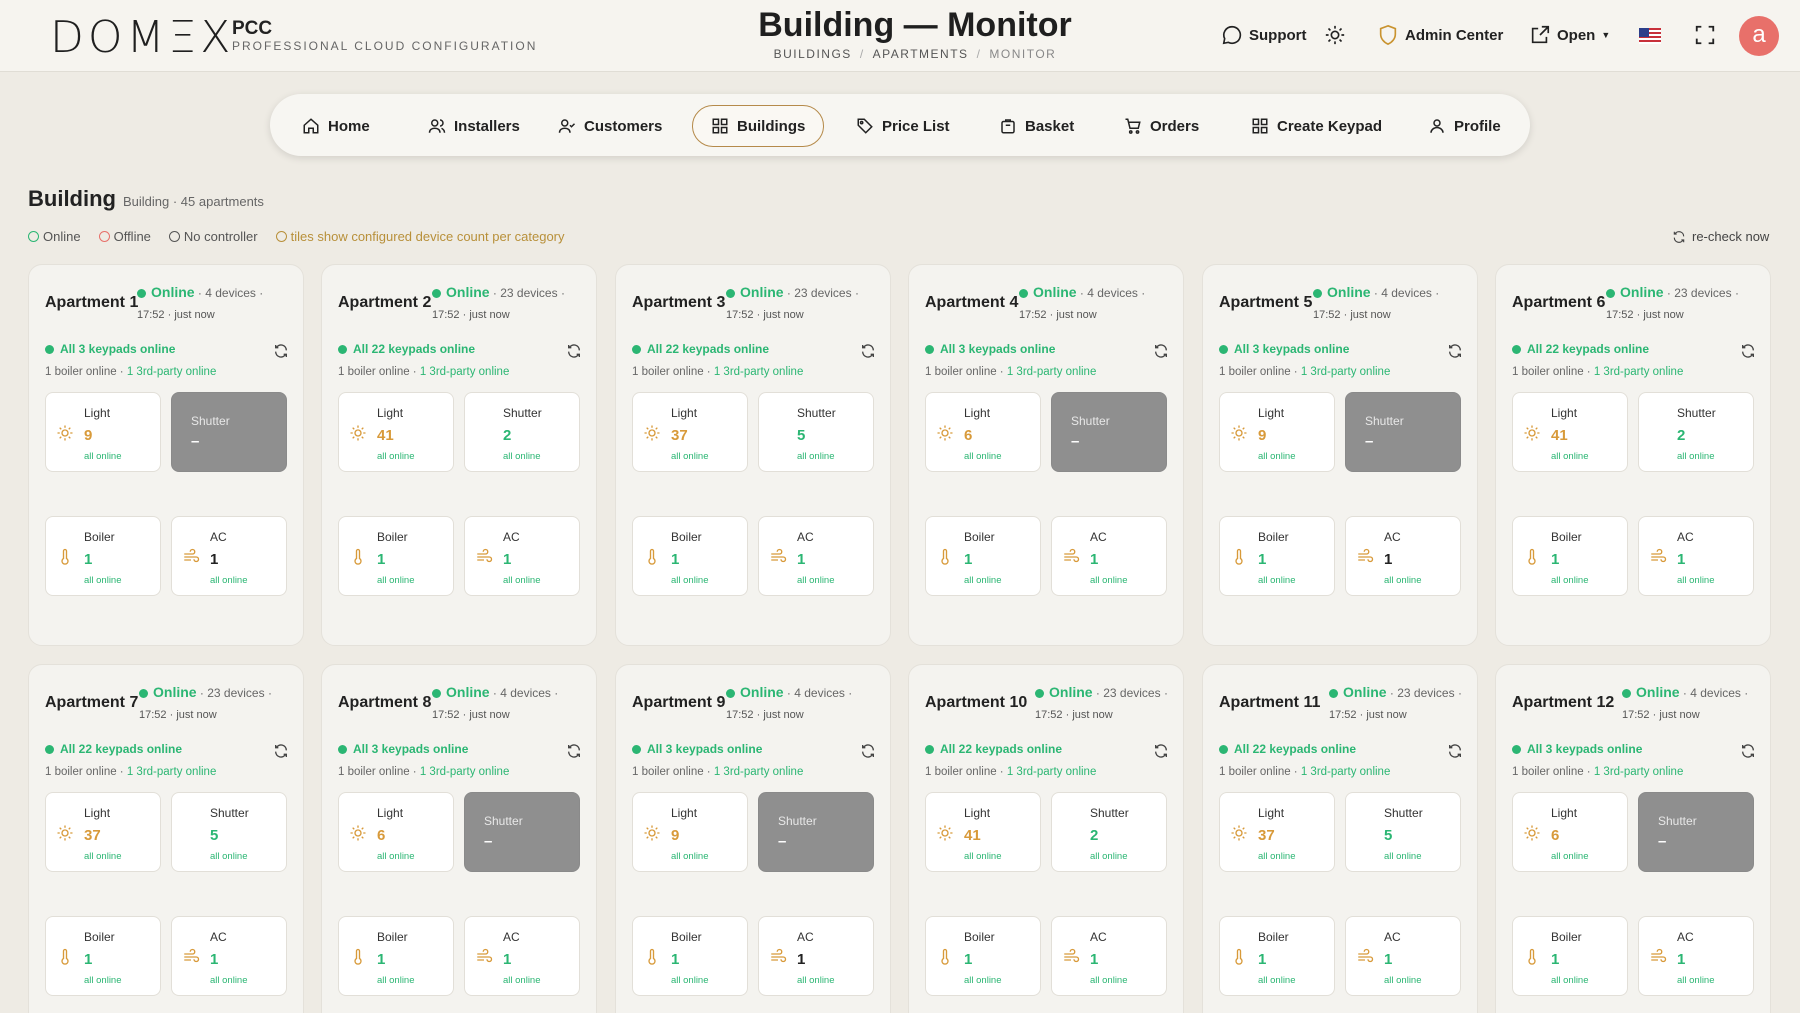 This screenshot has height=1013, width=1800. I want to click on admin-center-button: Admin Center, so click(1440, 35).